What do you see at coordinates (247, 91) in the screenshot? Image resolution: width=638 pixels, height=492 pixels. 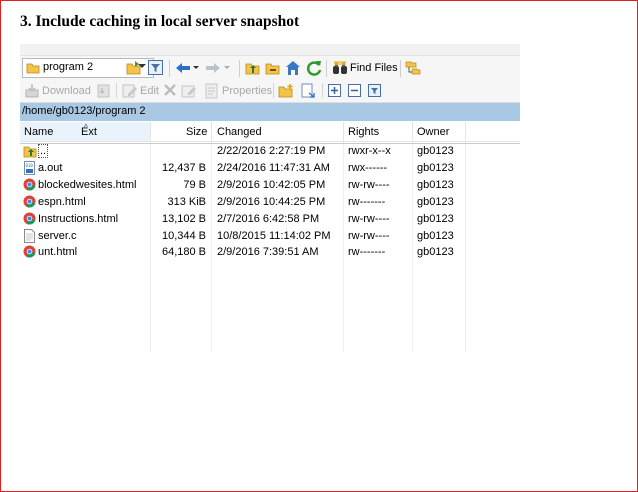 I see `properties-label: Properties` at bounding box center [247, 91].